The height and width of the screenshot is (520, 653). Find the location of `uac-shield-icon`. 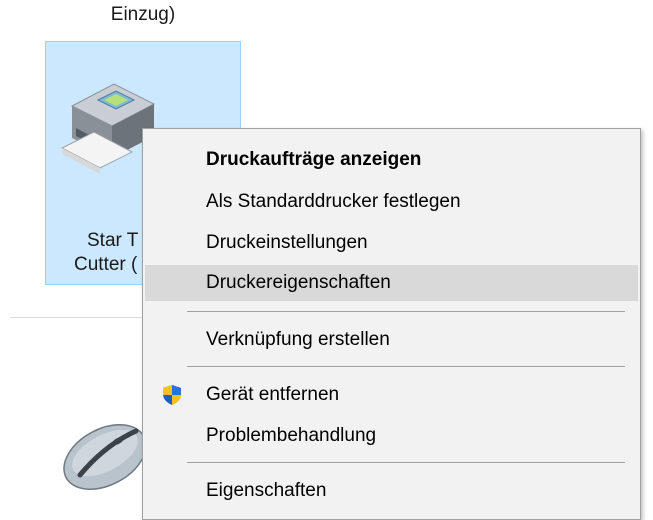

uac-shield-icon is located at coordinates (172, 395).